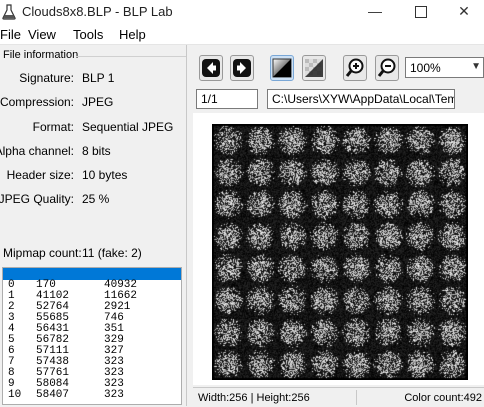 The image size is (484, 407). What do you see at coordinates (375, 12) in the screenshot?
I see `minimize-button: —` at bounding box center [375, 12].